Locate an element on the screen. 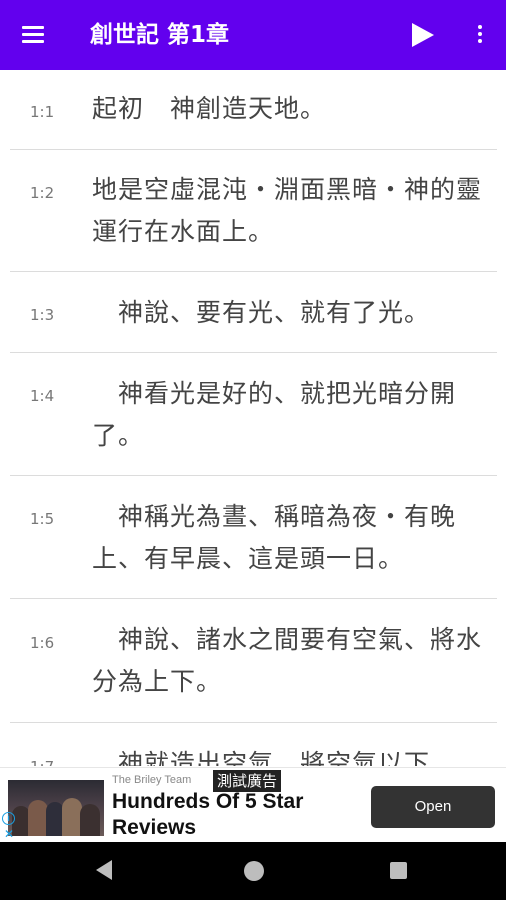 This screenshot has height=900, width=506. verse-row: 1:3 神說、要有光、就有了光。 is located at coordinates (253, 312).